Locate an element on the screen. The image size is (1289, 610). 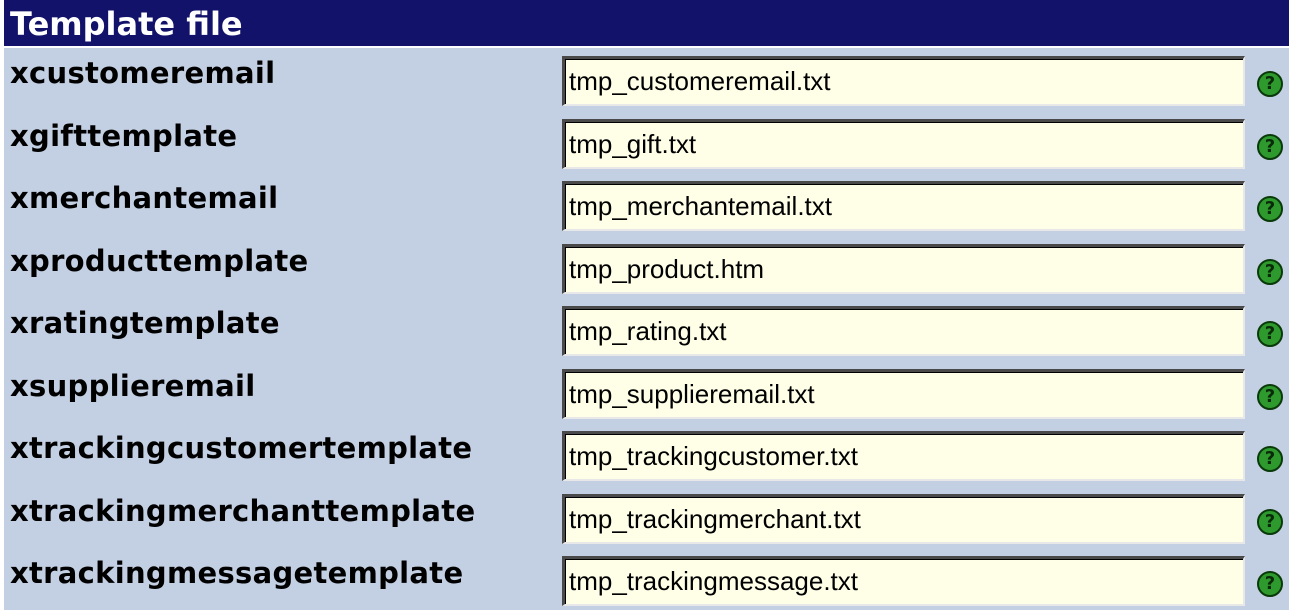
setting-label: xproducttemplate is located at coordinates (159, 260).